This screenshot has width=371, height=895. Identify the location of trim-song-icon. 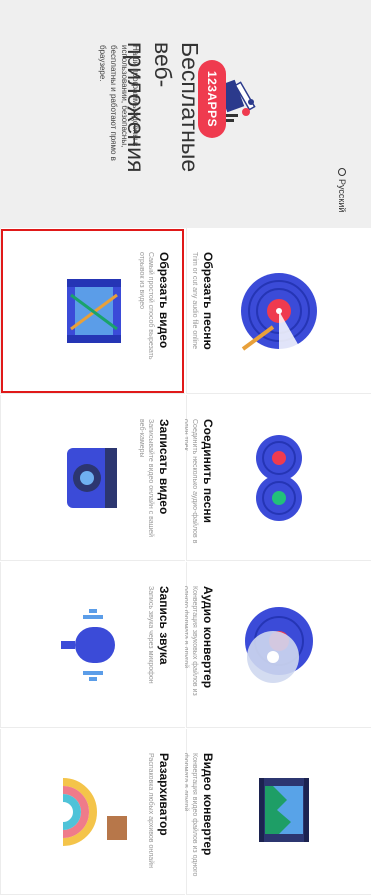
(279, 313).